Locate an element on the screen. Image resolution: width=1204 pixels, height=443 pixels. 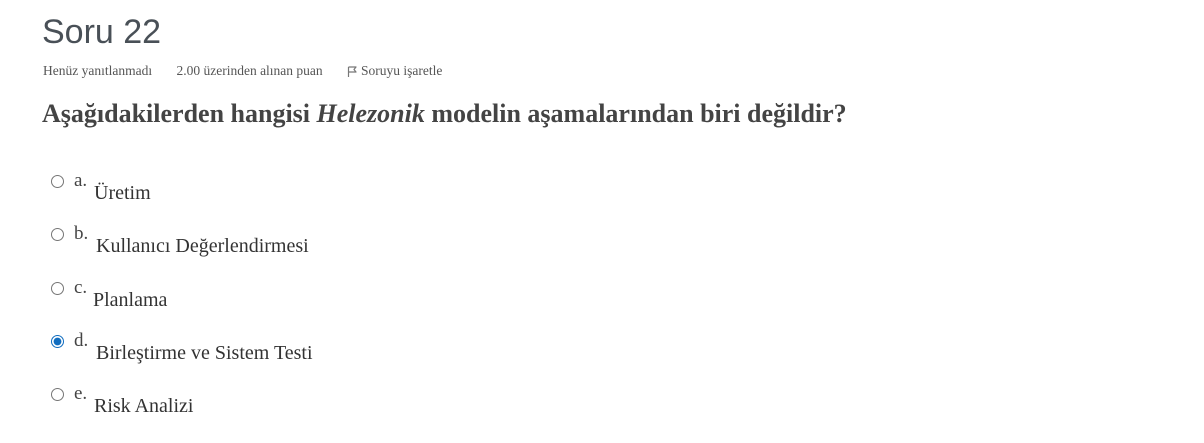
answer-letter-a: a. is located at coordinates (81, 180).